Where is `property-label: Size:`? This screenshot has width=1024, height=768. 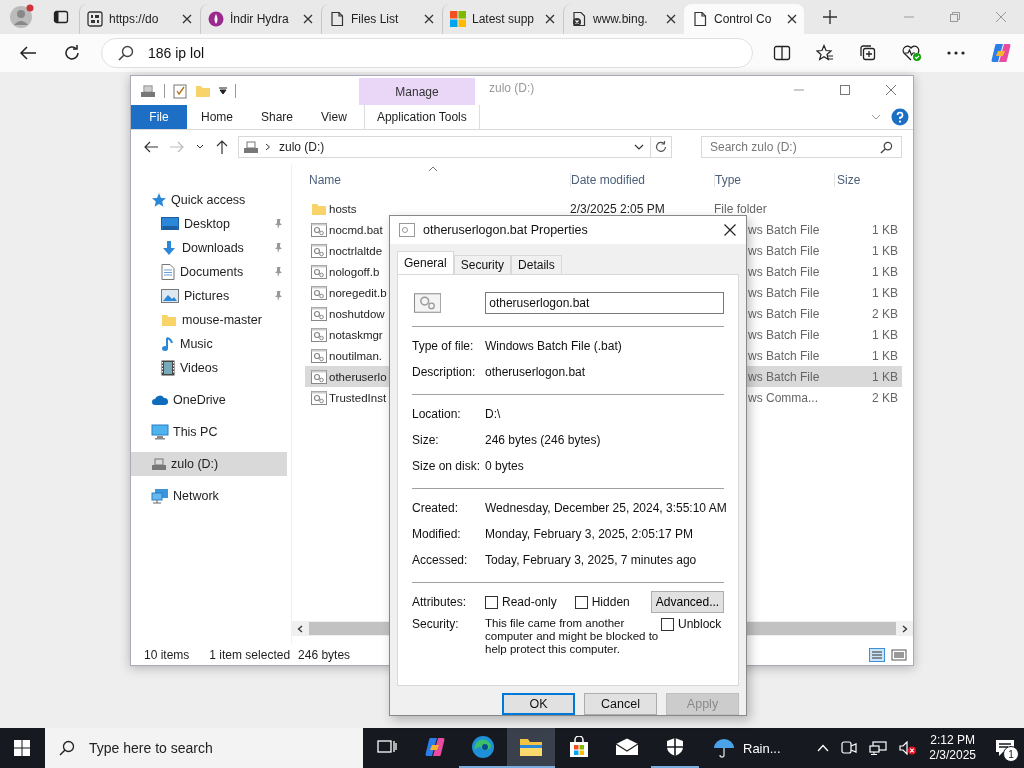
property-label: Size: is located at coordinates (426, 440).